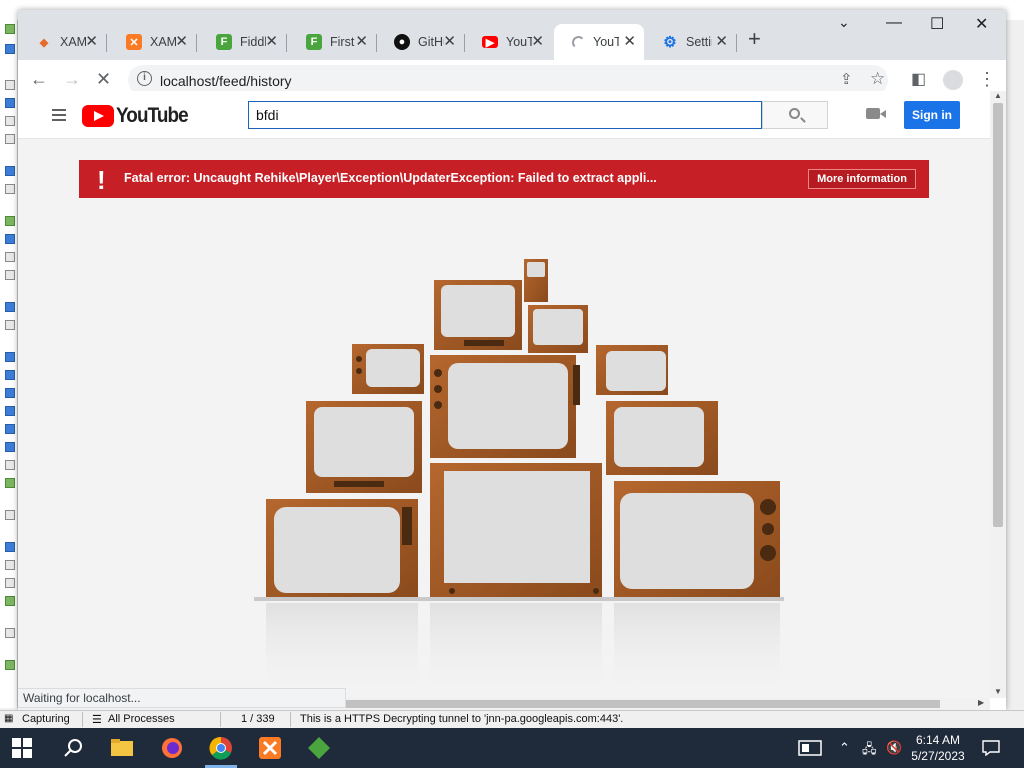 The width and height of the screenshot is (1024, 768). I want to click on clock-date: 5/27/2023, so click(938, 756).